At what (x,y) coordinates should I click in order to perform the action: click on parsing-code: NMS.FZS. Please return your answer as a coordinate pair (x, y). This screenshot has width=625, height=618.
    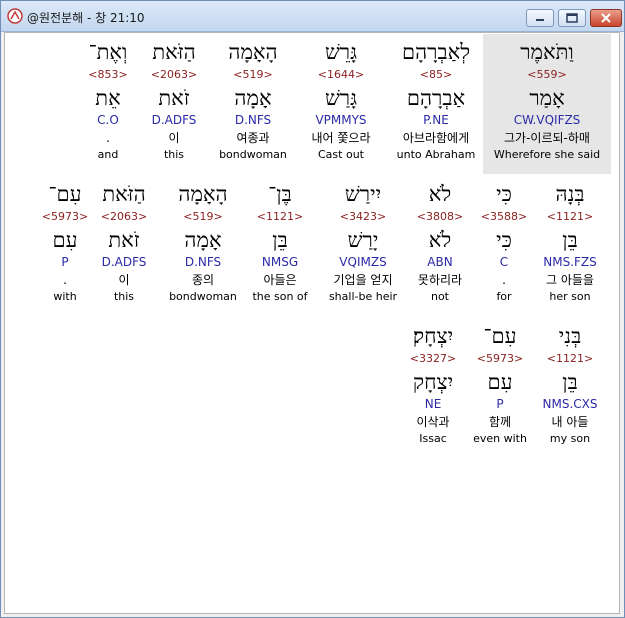
    Looking at the image, I should click on (570, 262).